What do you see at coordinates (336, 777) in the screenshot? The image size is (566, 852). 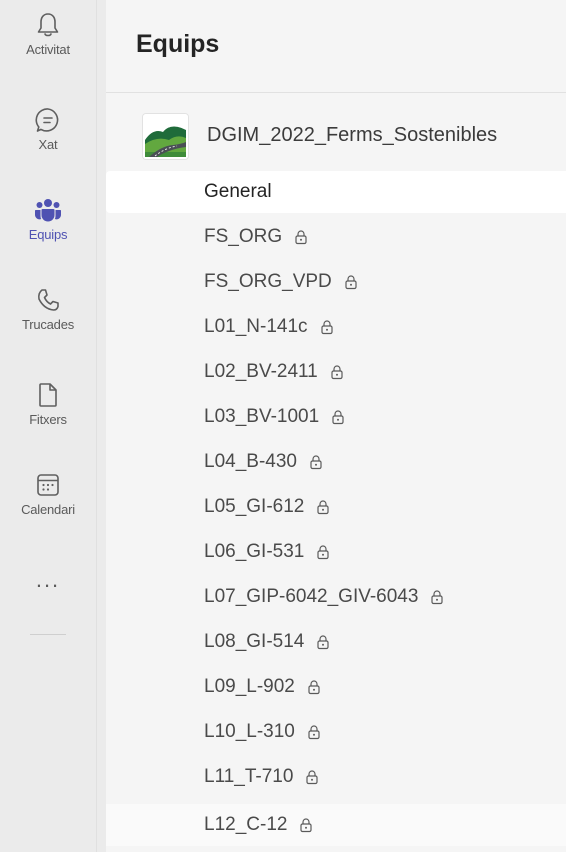 I see `channel-item: L11_T-710` at bounding box center [336, 777].